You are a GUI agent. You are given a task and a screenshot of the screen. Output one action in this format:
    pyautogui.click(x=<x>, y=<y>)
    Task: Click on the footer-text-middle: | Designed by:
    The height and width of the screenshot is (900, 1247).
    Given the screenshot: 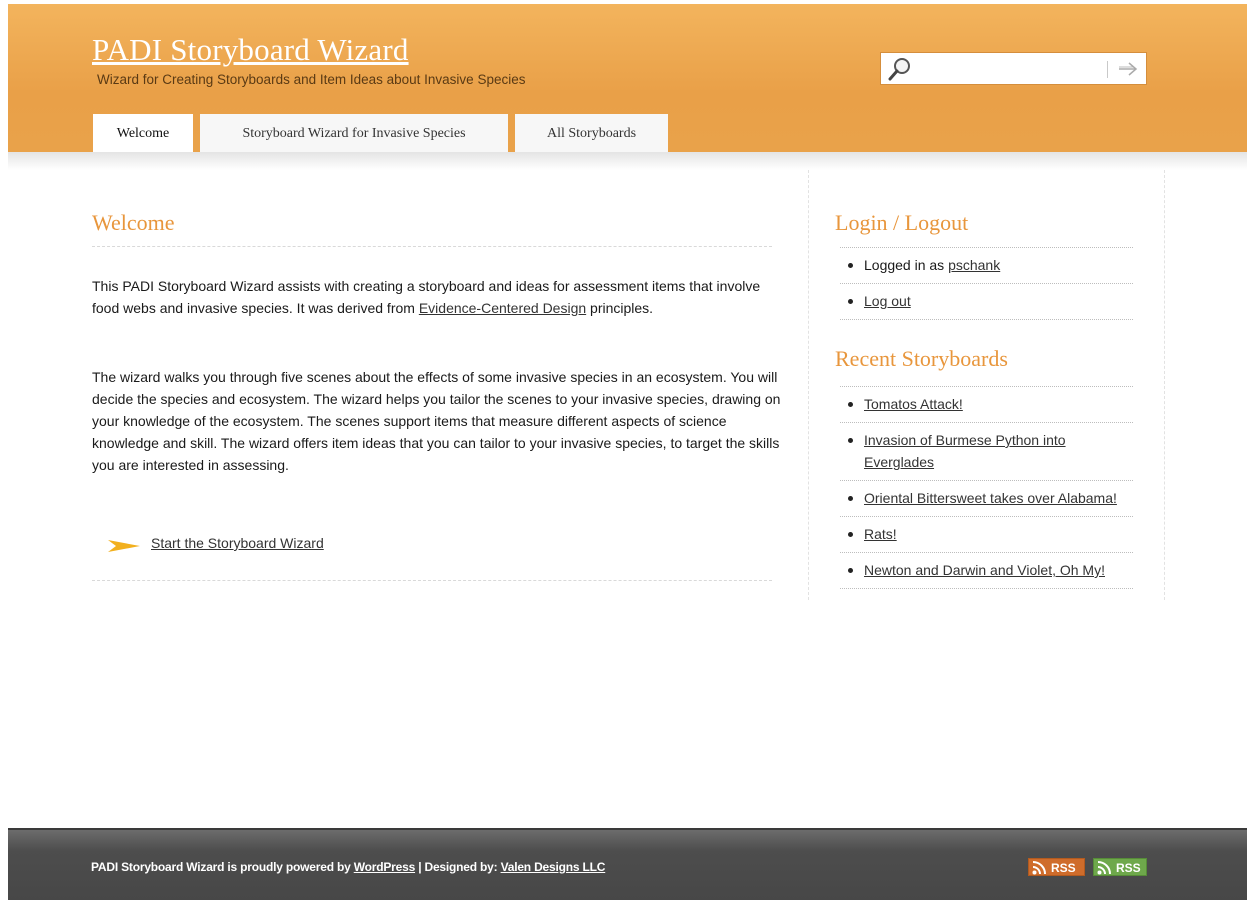 What is the action you would take?
    pyautogui.click(x=458, y=867)
    